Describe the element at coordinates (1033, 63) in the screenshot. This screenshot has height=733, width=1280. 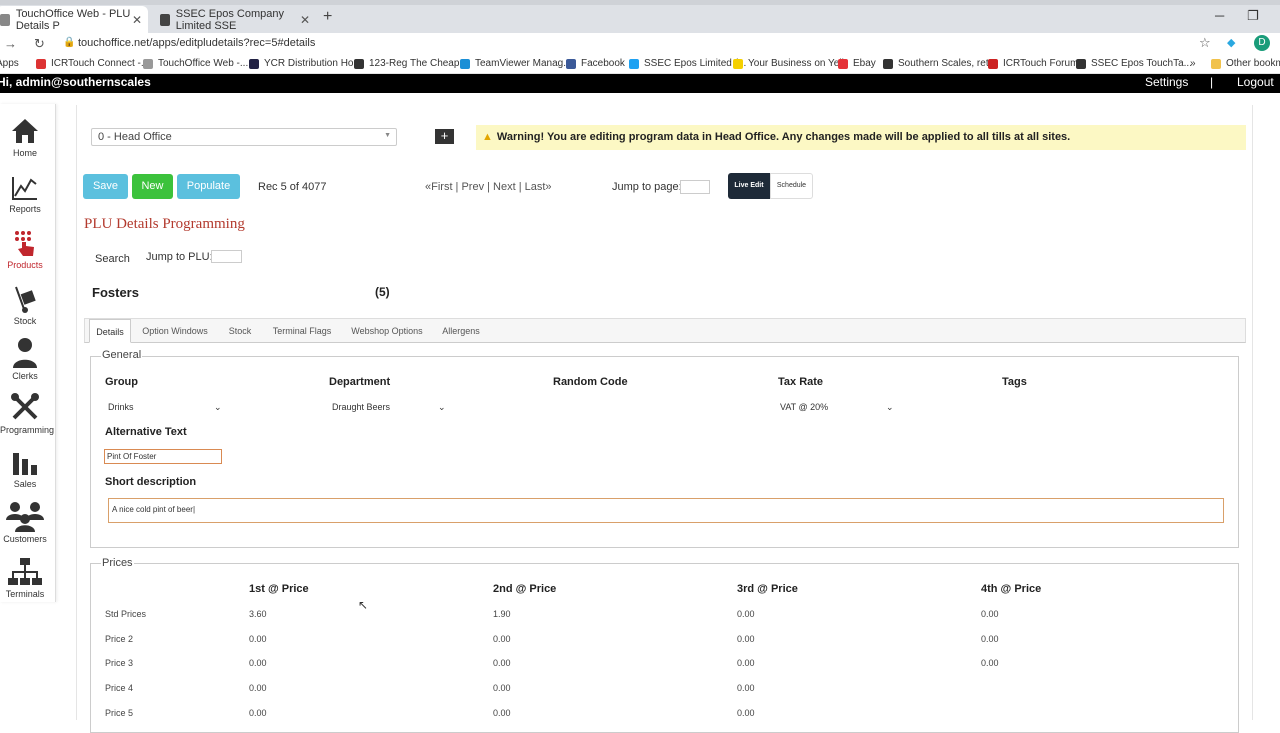
I see `bookmark-item: ICRTouch Forum` at that location.